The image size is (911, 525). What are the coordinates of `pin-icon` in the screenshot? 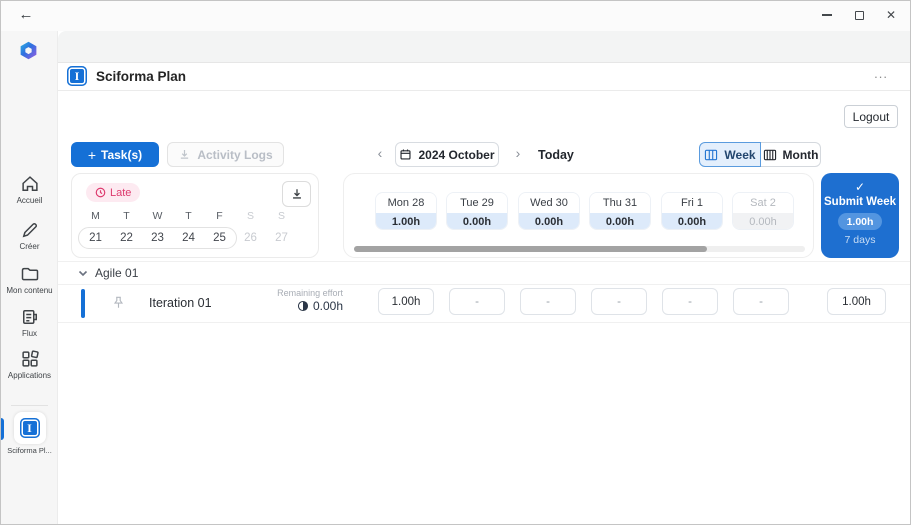 It's located at (118, 302).